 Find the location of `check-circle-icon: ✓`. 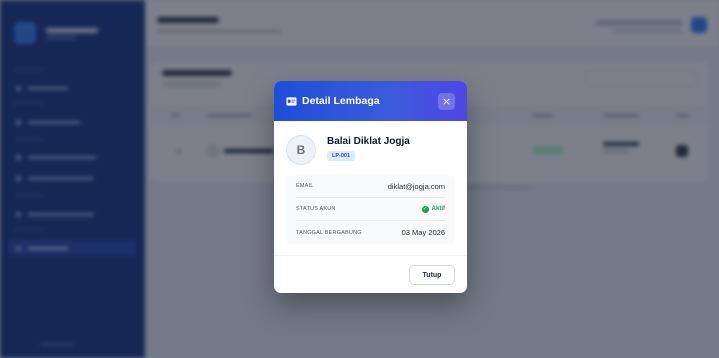

check-circle-icon: ✓ is located at coordinates (425, 209).